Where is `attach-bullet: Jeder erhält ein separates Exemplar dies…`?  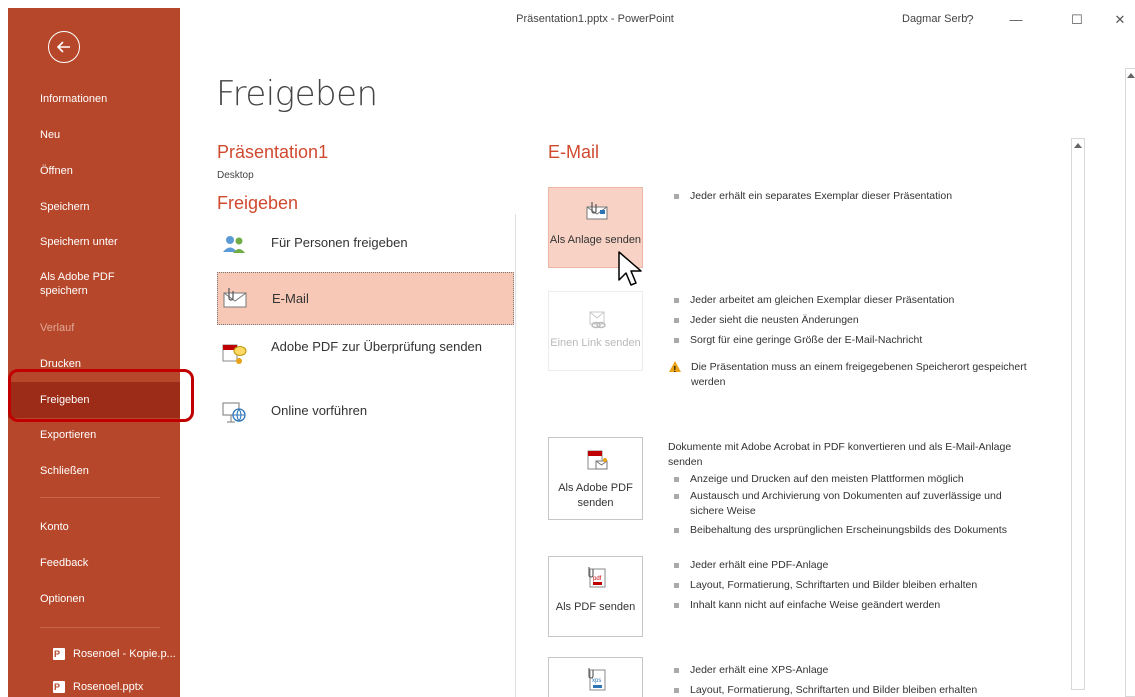 attach-bullet: Jeder erhält ein separates Exemplar dies… is located at coordinates (864, 196).